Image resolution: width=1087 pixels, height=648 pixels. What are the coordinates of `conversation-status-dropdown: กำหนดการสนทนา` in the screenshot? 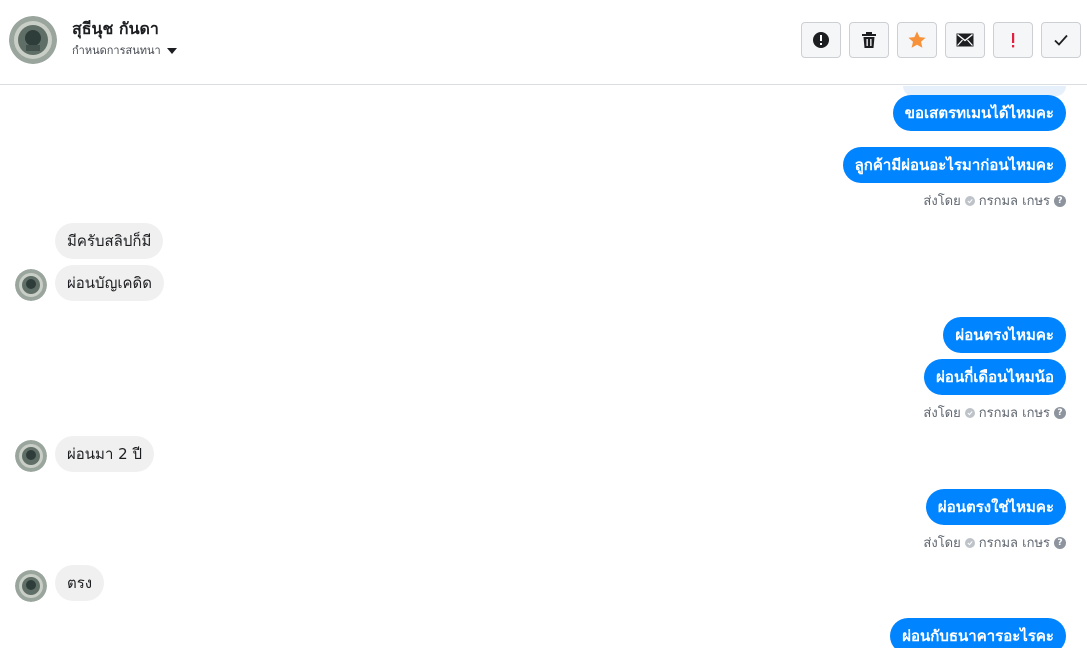 It's located at (124, 50).